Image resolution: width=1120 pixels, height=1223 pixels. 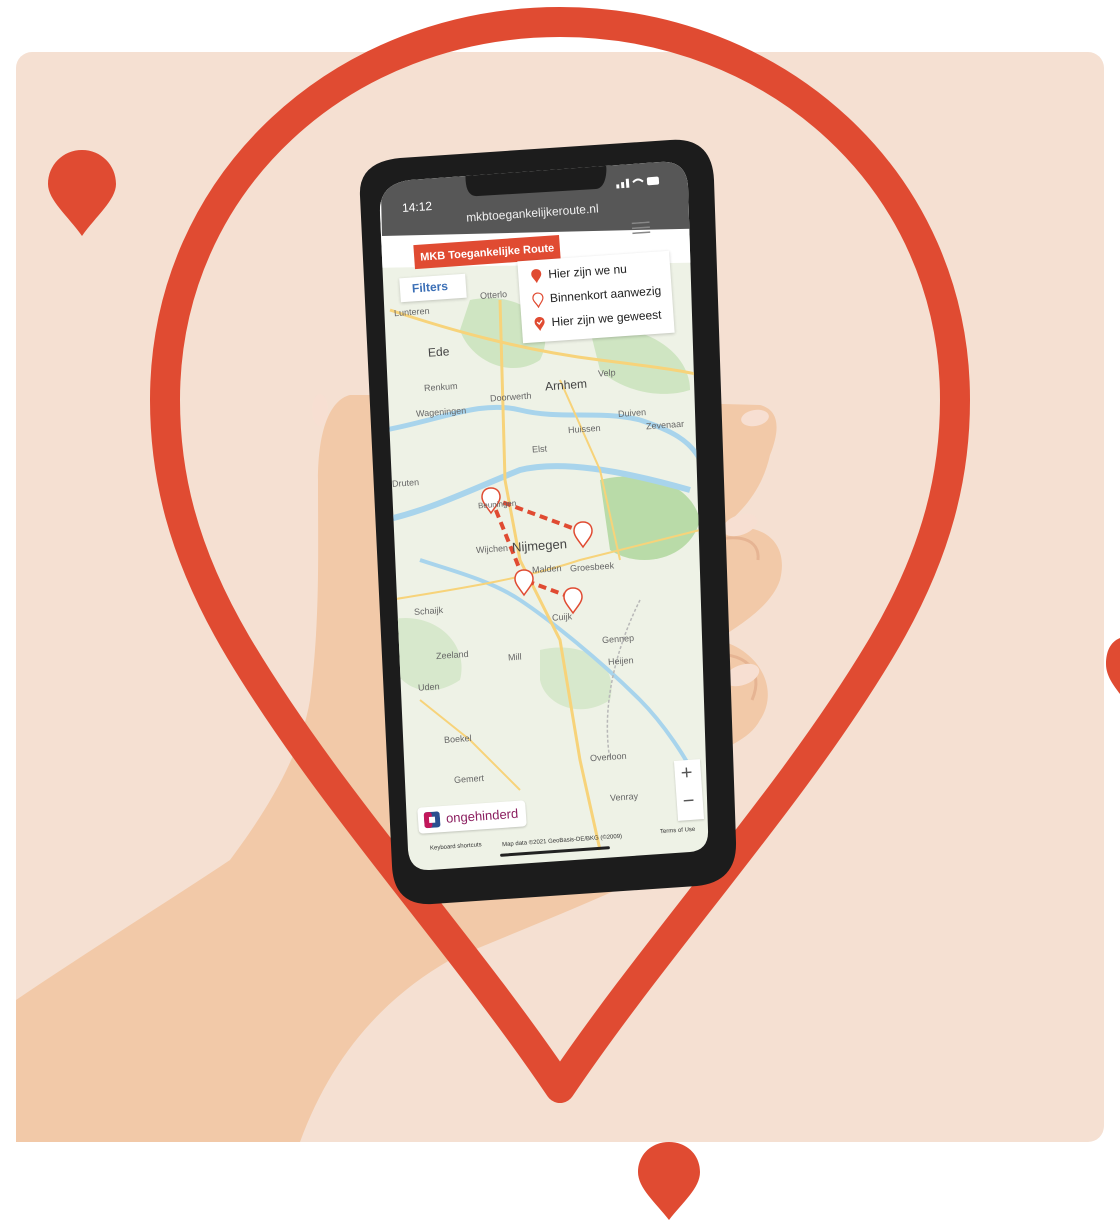 I want to click on filters-button: Filters, so click(x=433, y=288).